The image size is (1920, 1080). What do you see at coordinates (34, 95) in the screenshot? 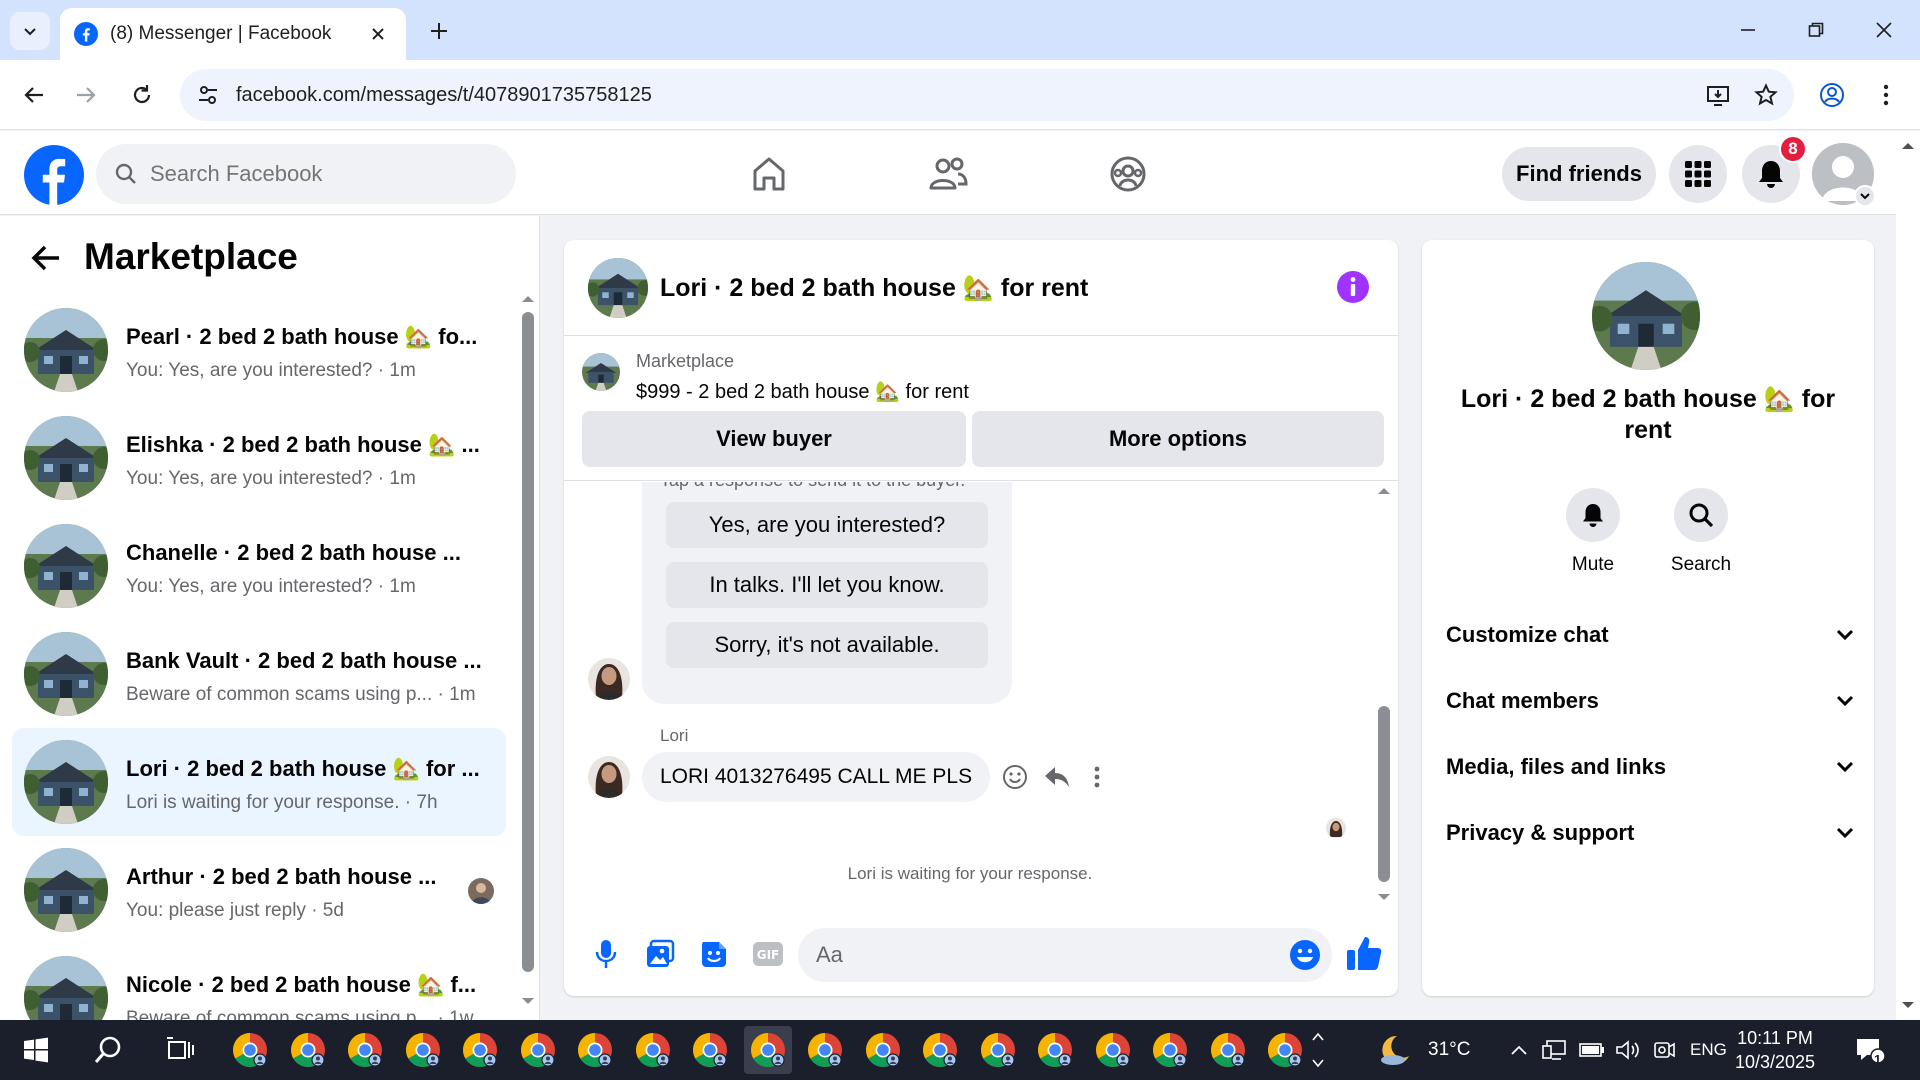
I see `back-button` at bounding box center [34, 95].